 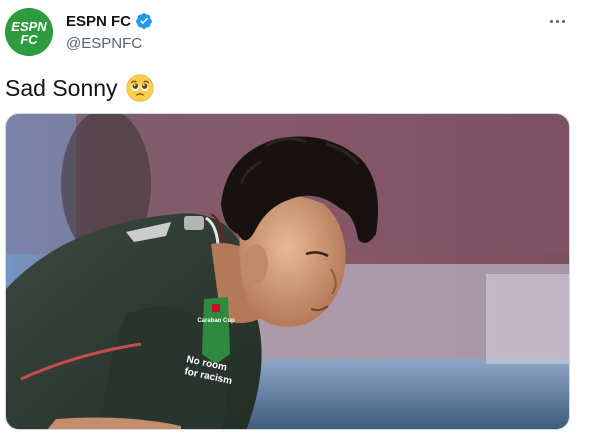 I want to click on avatar: ESPN FC, so click(x=29, y=32).